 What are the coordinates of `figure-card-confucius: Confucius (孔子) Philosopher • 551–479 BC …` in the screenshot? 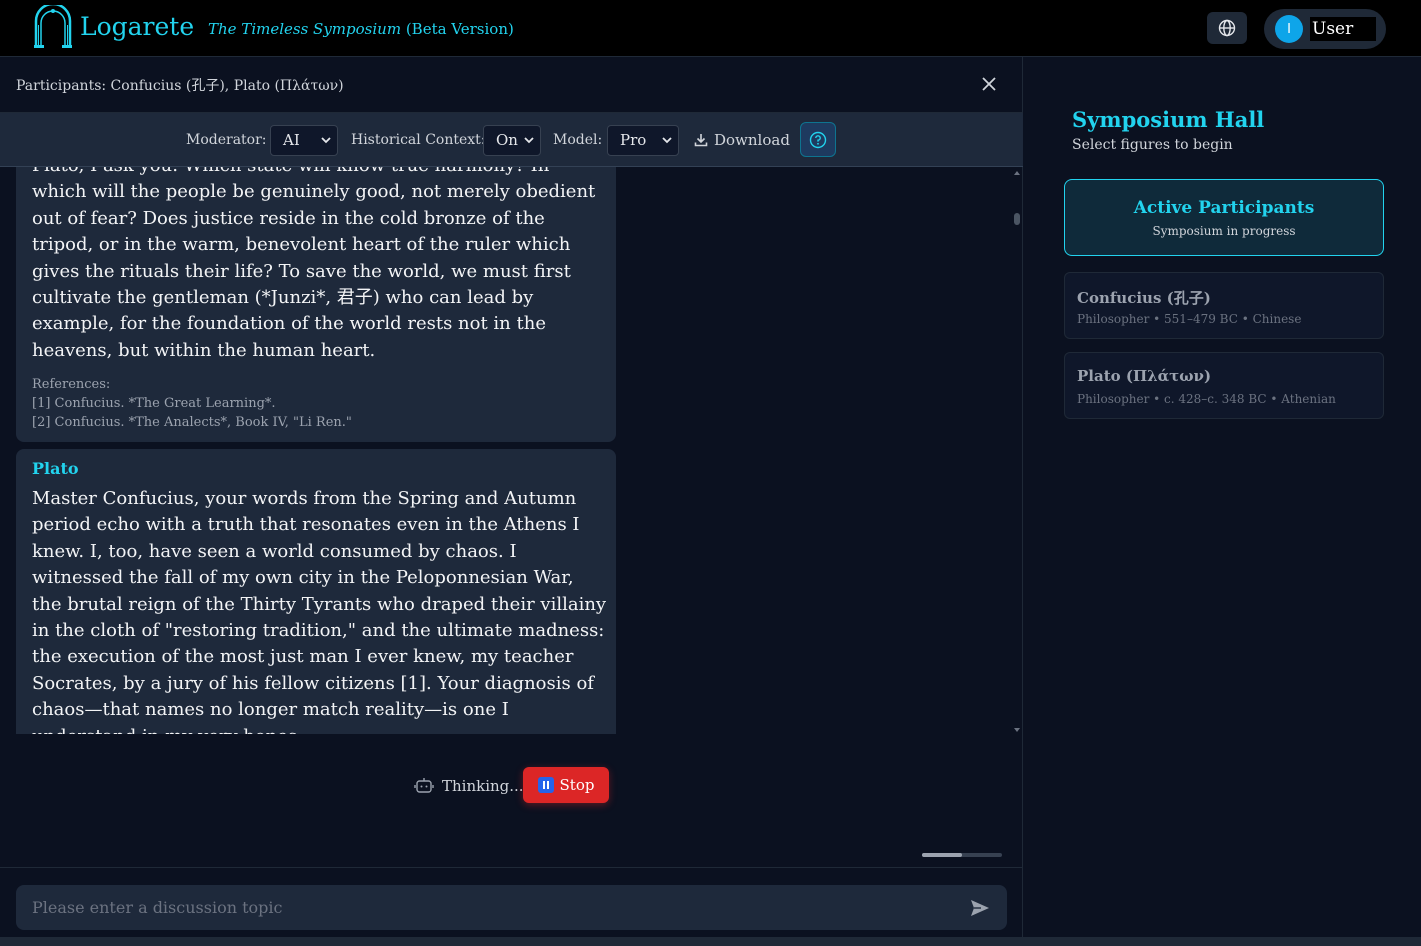 It's located at (1224, 305).